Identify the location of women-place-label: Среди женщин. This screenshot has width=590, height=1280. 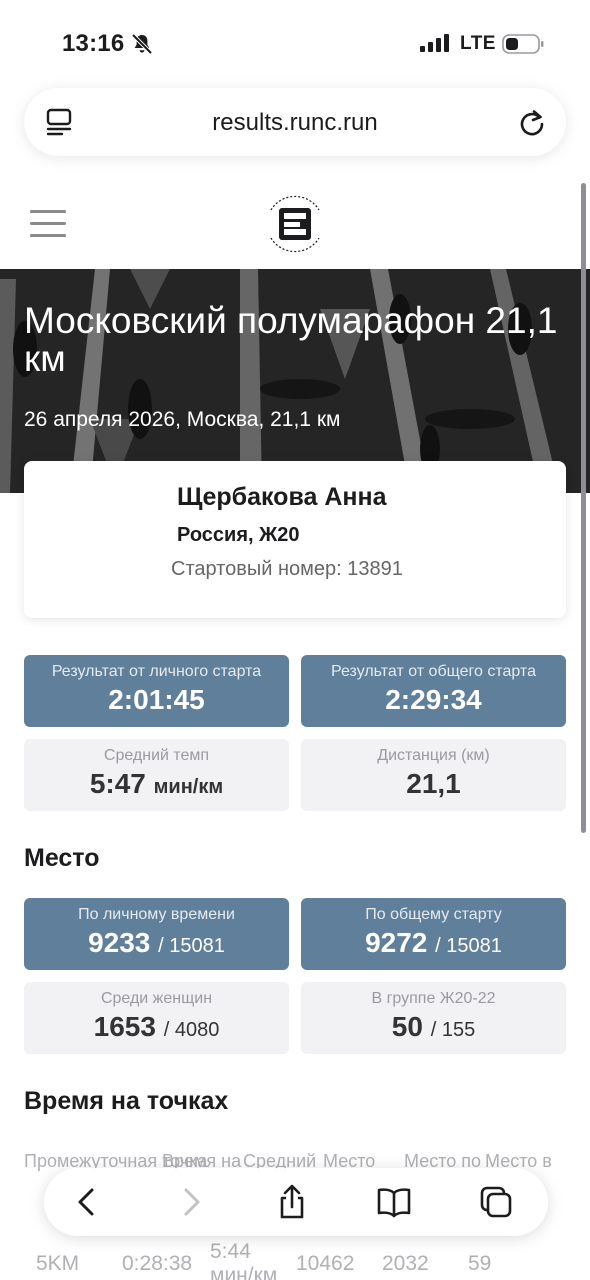
(156, 998).